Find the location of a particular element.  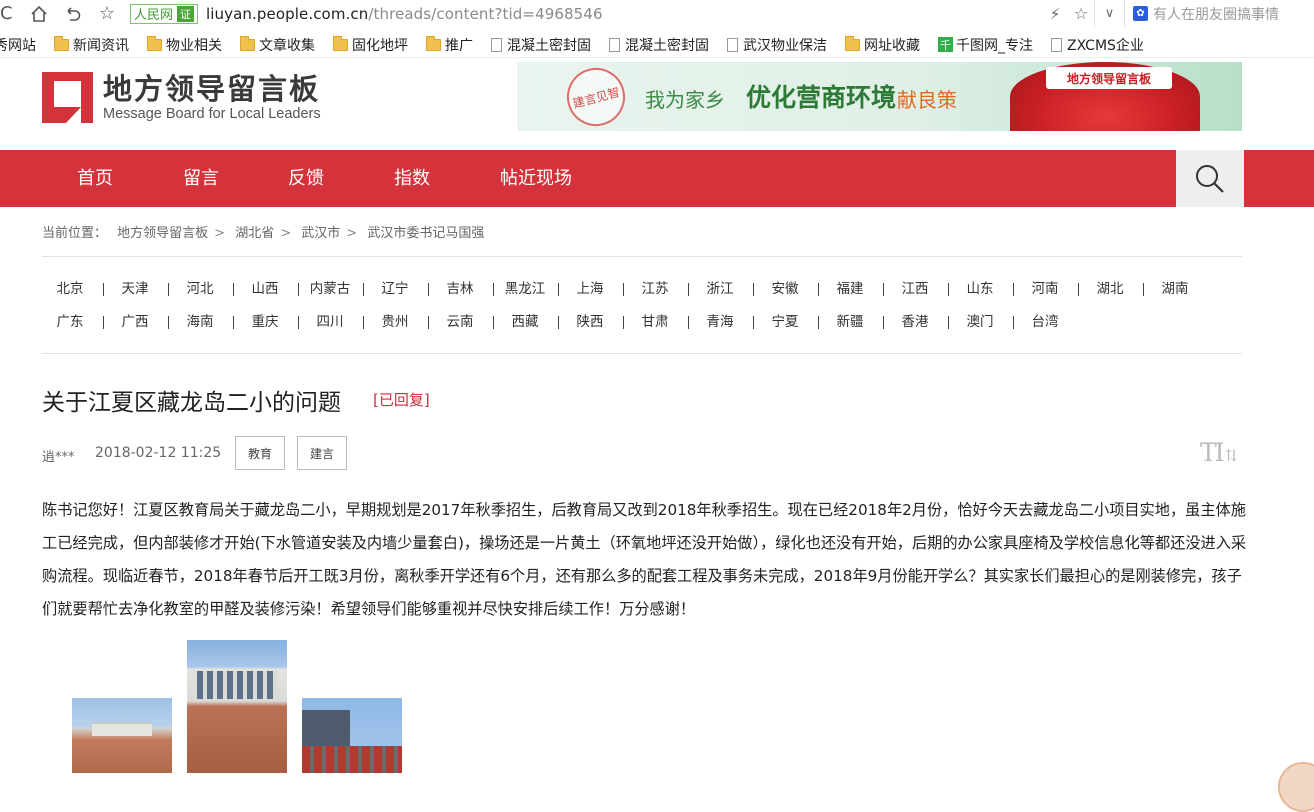

province-link: 福建 is located at coordinates (850, 289).